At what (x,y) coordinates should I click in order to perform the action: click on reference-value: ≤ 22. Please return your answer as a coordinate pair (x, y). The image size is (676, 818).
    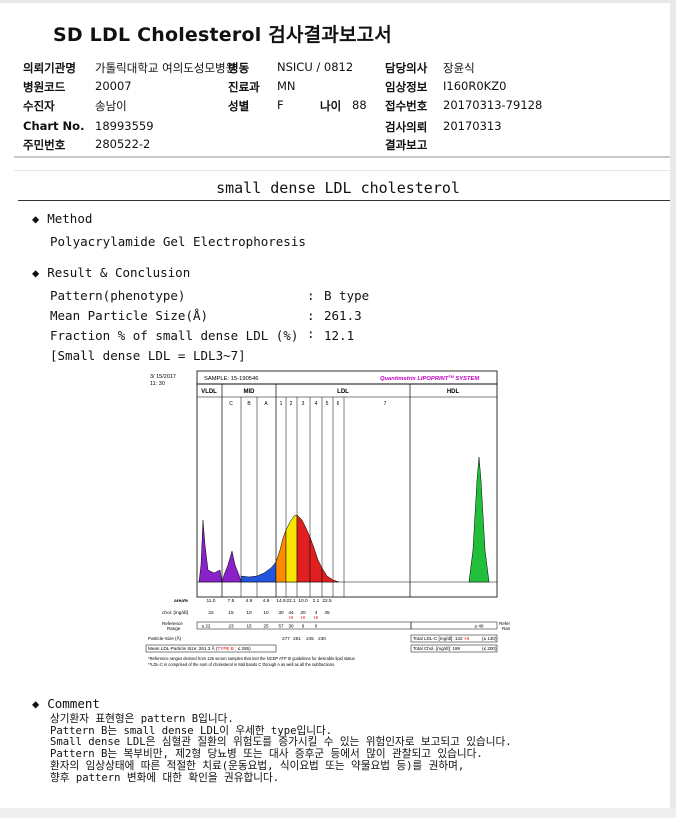
    Looking at the image, I should click on (206, 626).